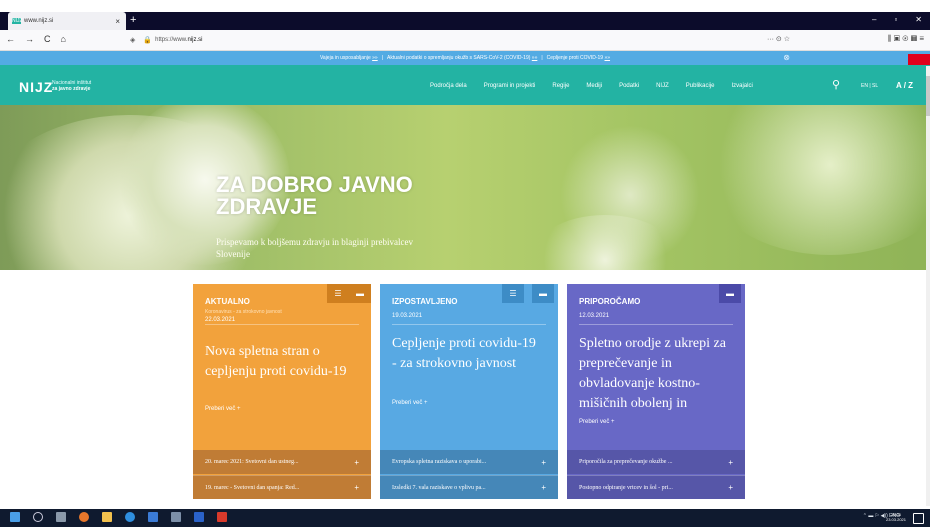 The height and width of the screenshot is (527, 930). I want to click on page-actions-icon: ··· ⊙ ☆, so click(778, 39).